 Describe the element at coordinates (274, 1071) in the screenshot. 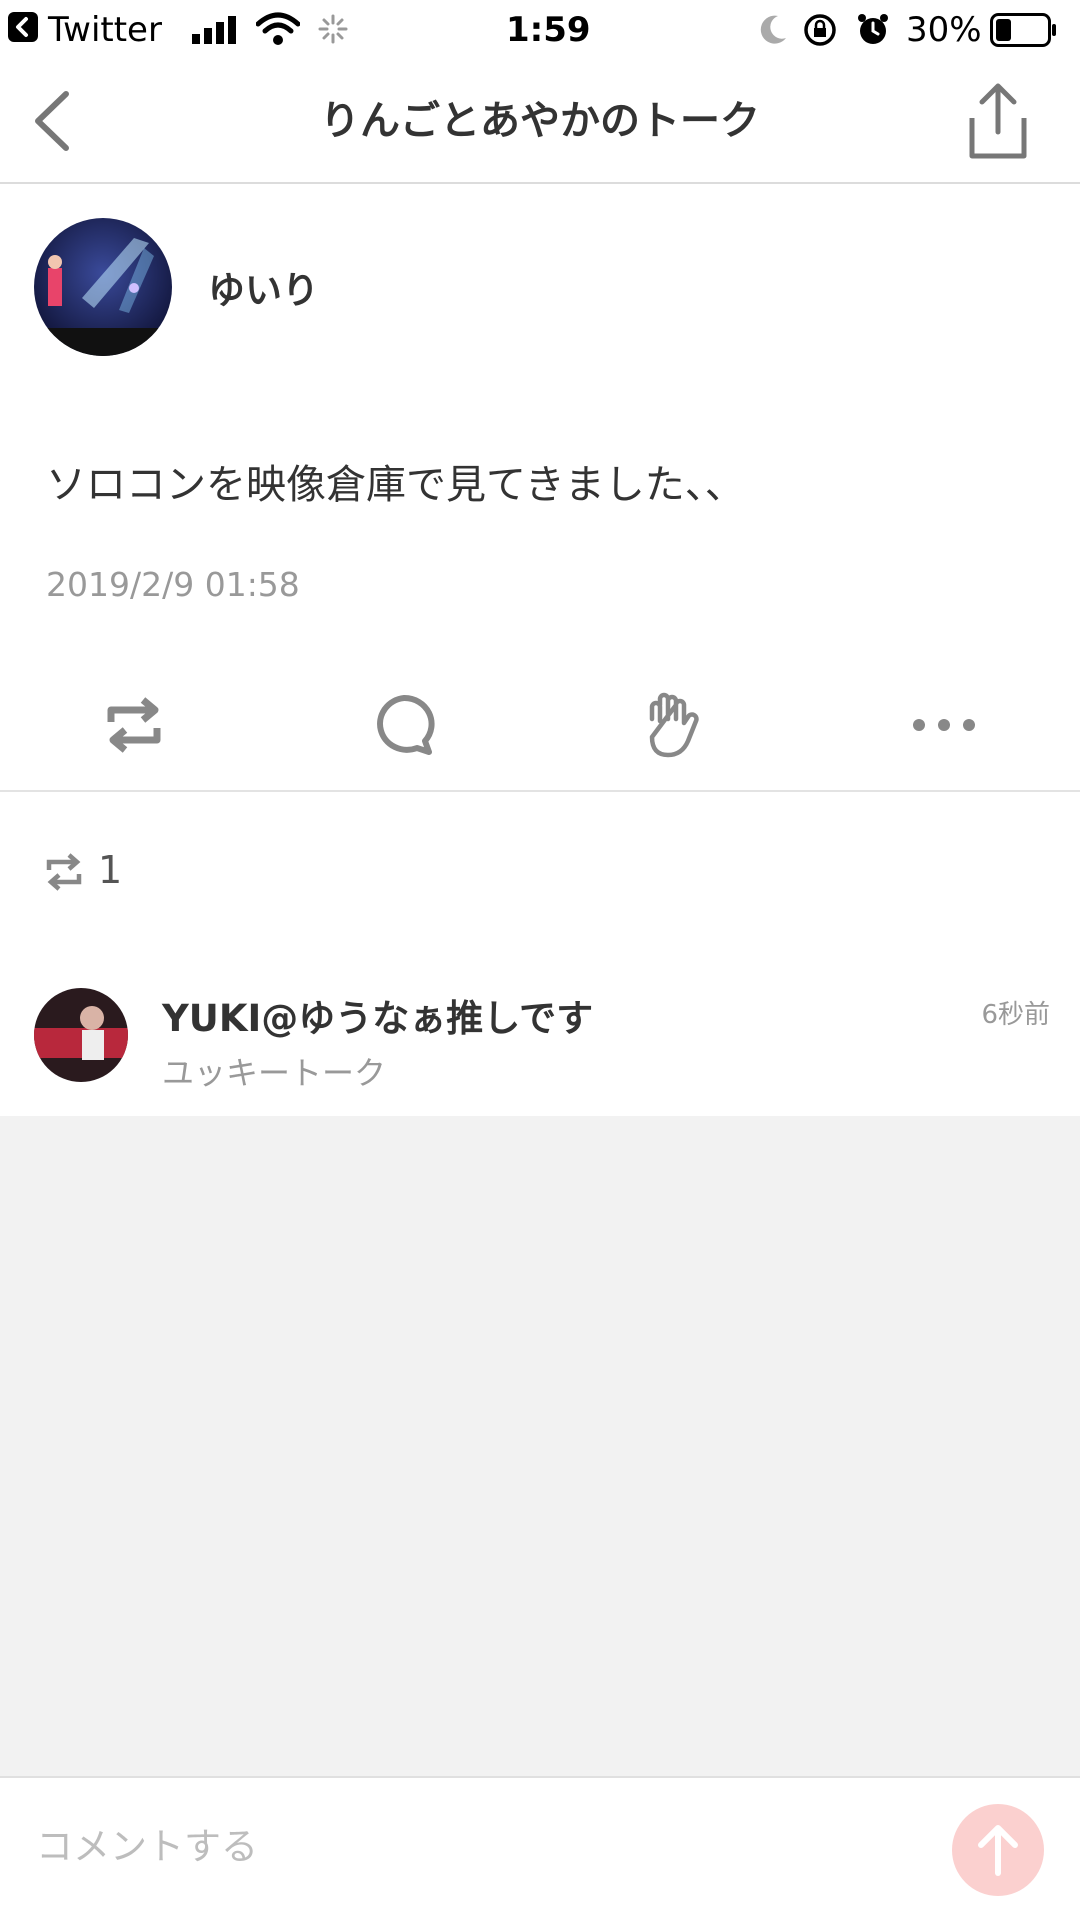

I see `reposter-group: ユッキートーク` at that location.